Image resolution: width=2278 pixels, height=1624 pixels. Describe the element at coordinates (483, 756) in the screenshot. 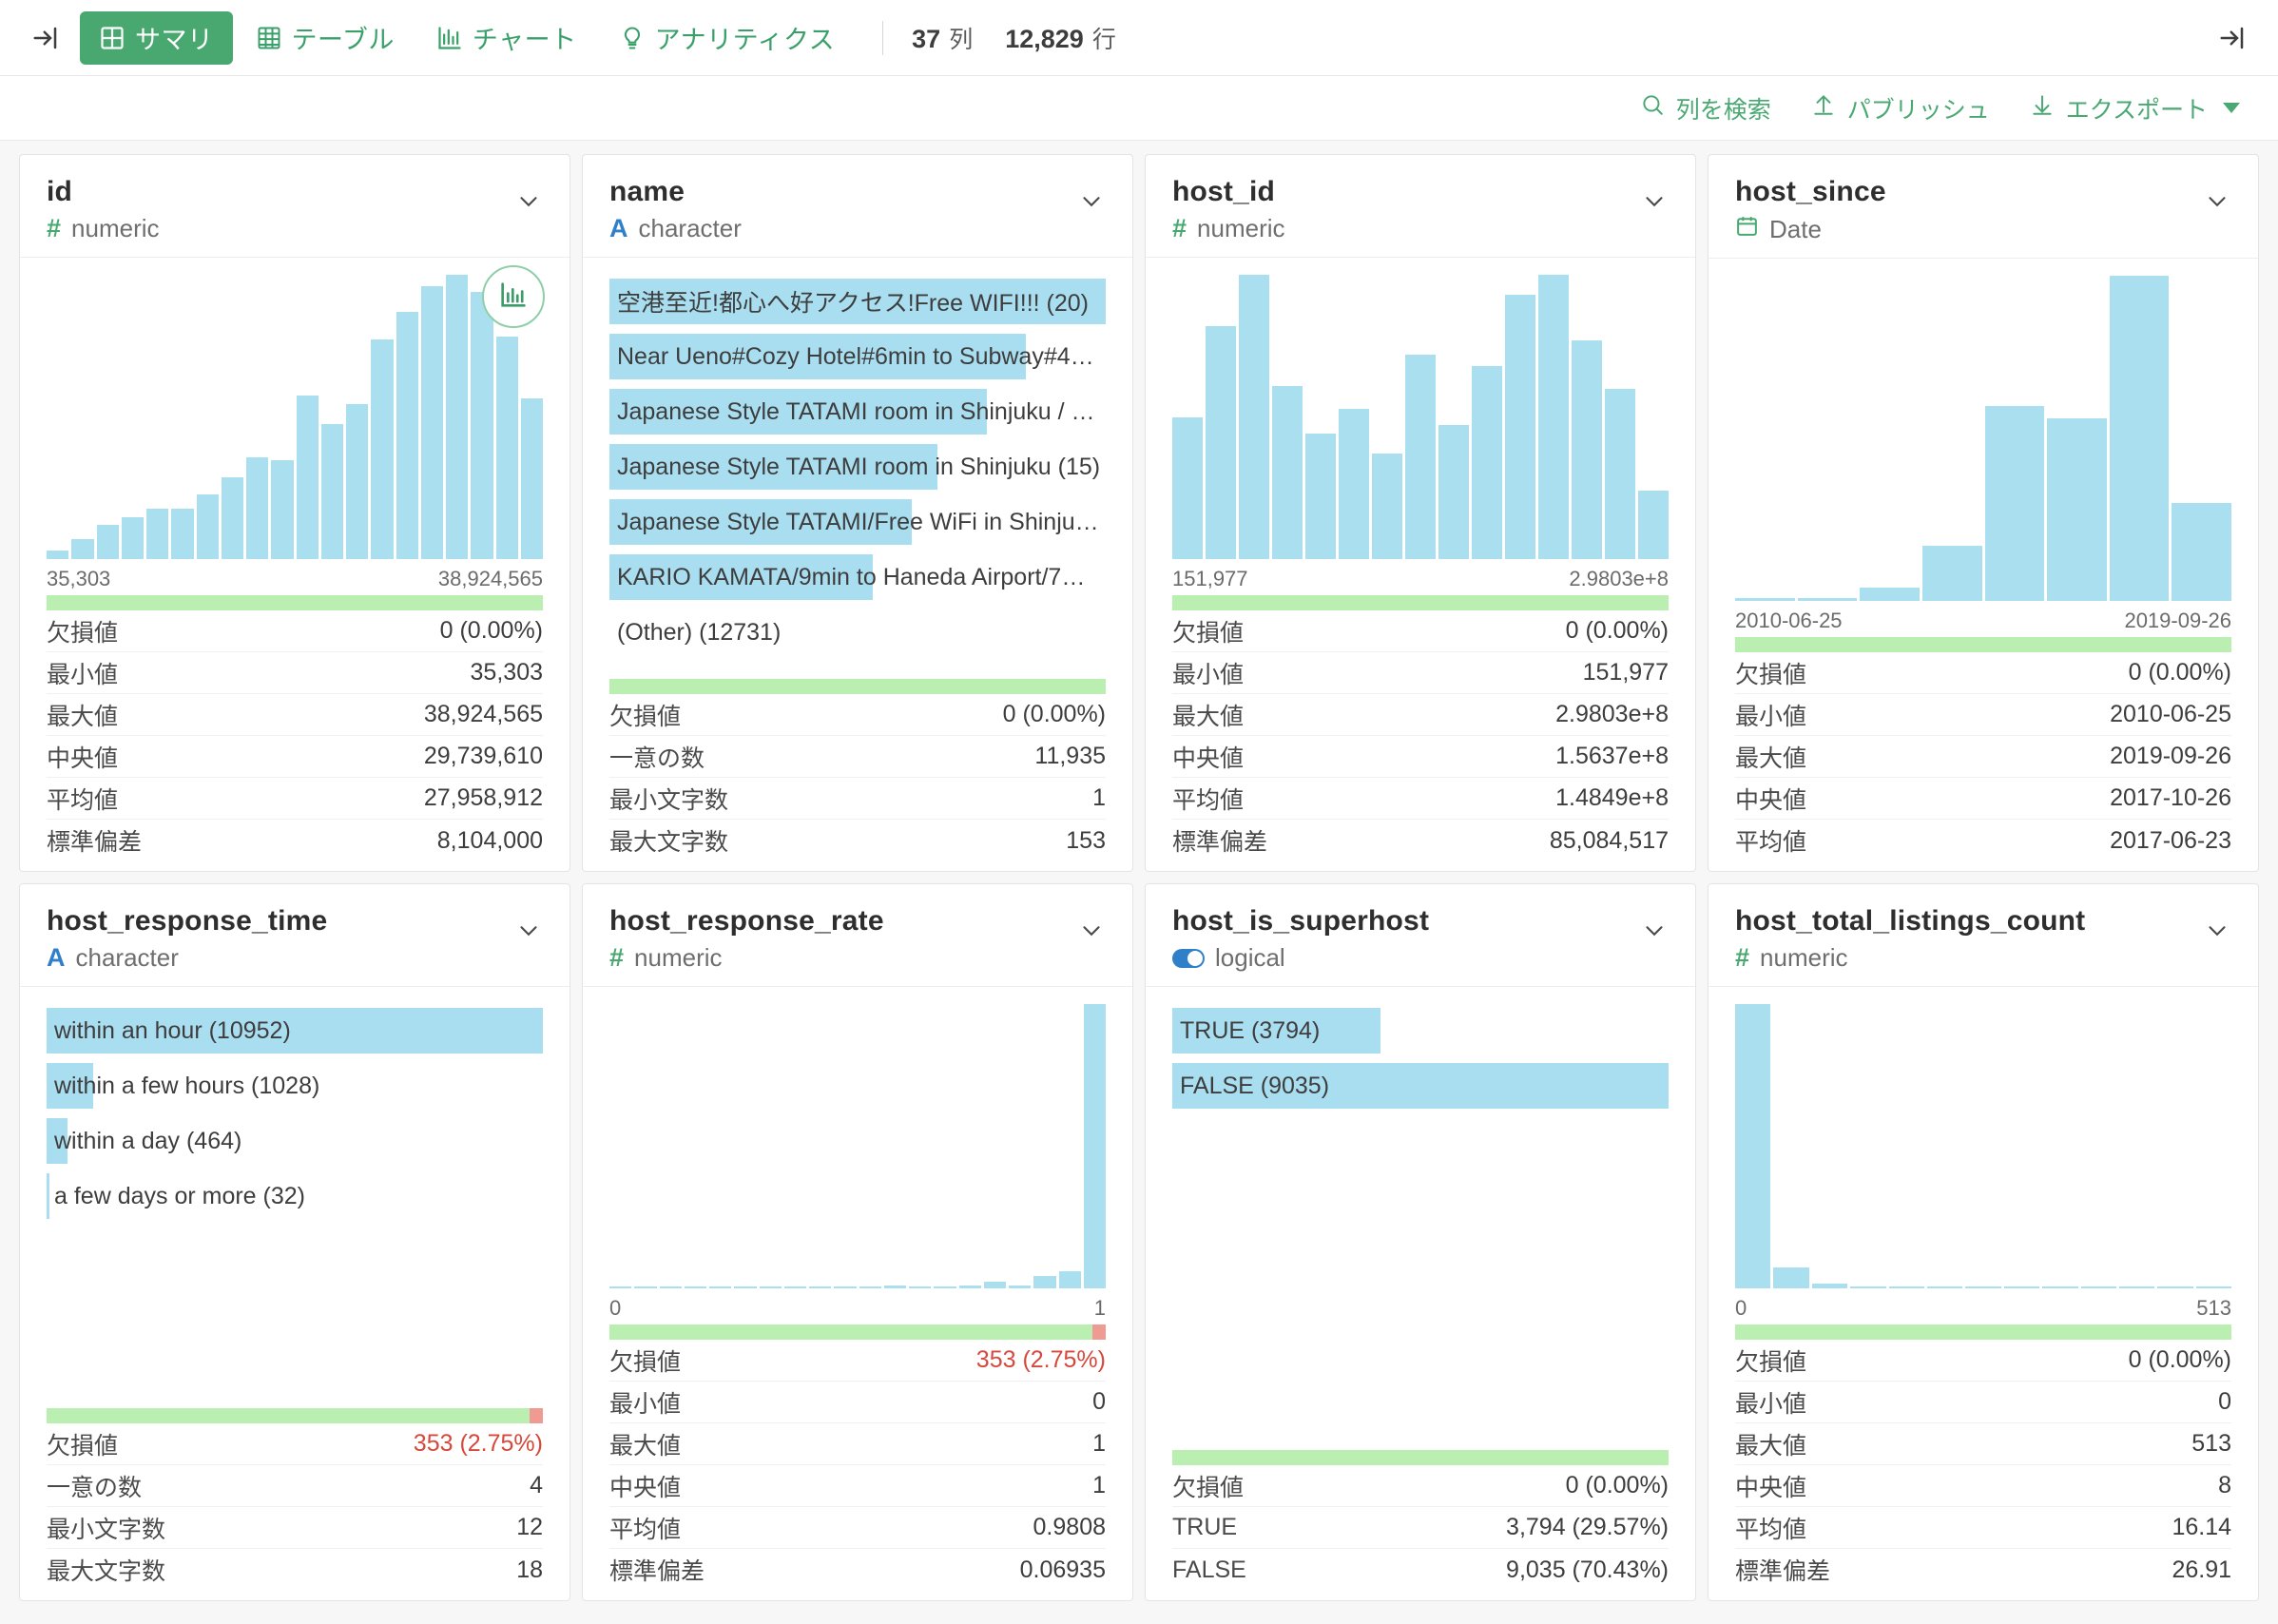

I see `stat-value: 29,739,610` at that location.